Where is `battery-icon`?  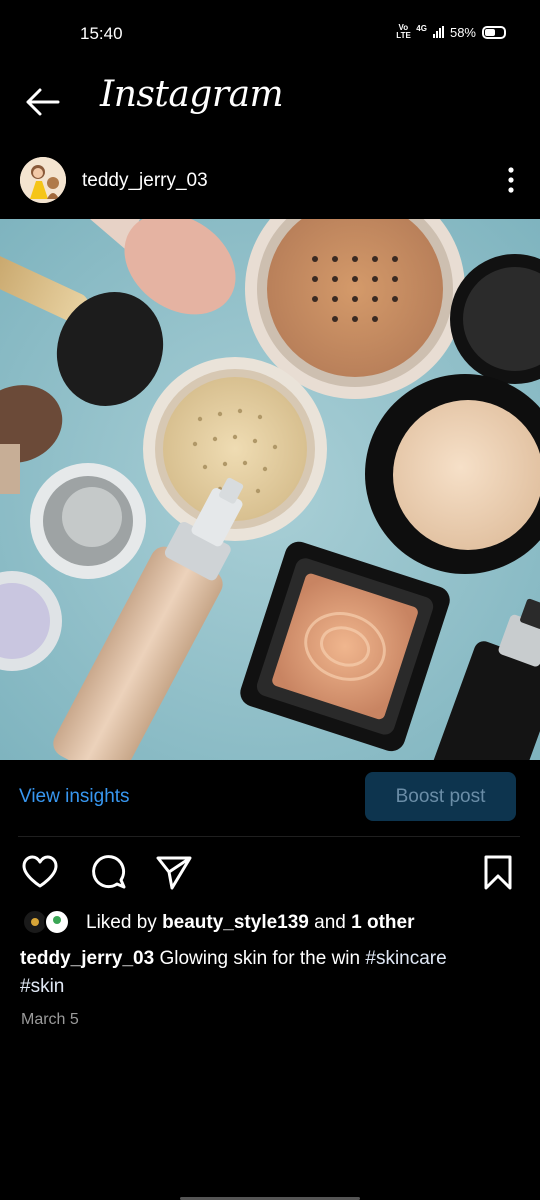
battery-icon is located at coordinates (494, 32).